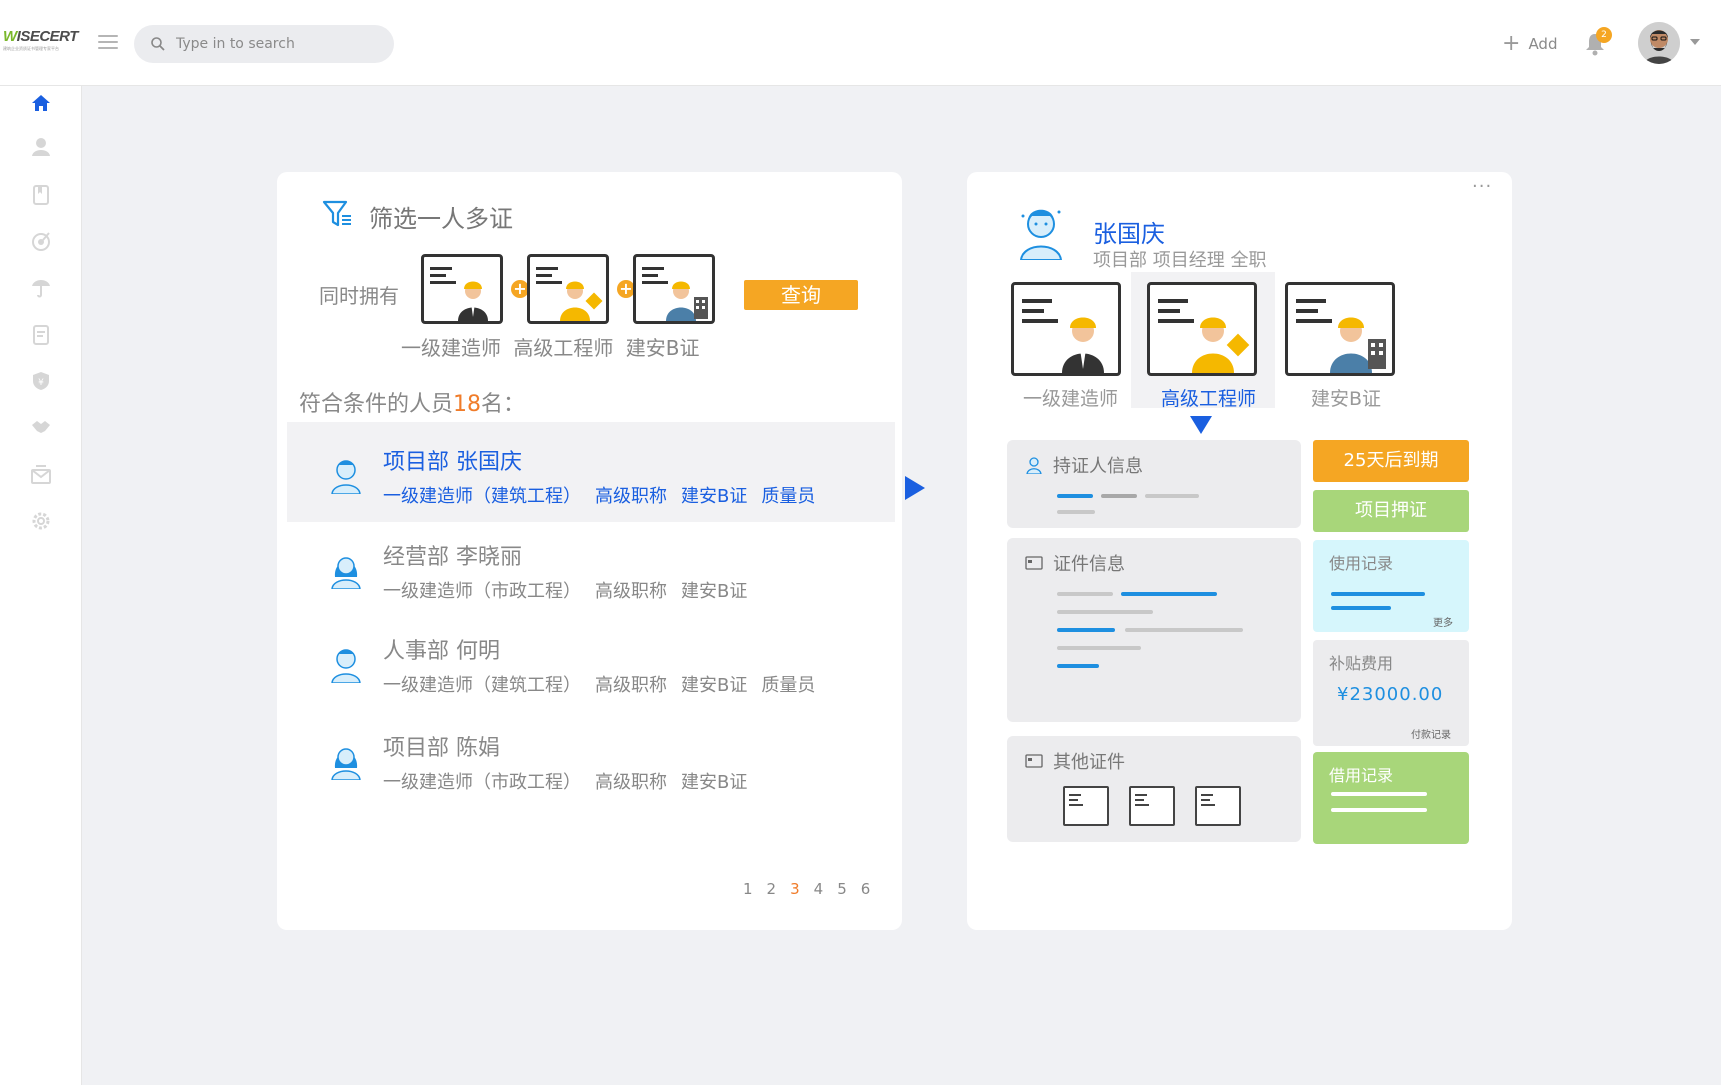 The image size is (1721, 1085). What do you see at coordinates (591, 661) in the screenshot?
I see `person-row: 人事部 何明 一级建造师（建筑工程） 高级职称 建安B证 质量员` at bounding box center [591, 661].